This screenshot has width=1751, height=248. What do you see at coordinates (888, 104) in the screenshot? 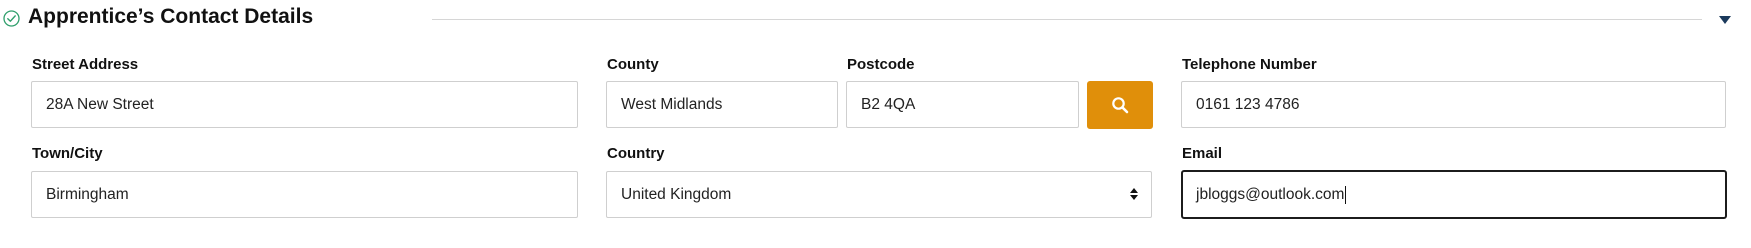
I see `postcode-value: B2 4QA` at bounding box center [888, 104].